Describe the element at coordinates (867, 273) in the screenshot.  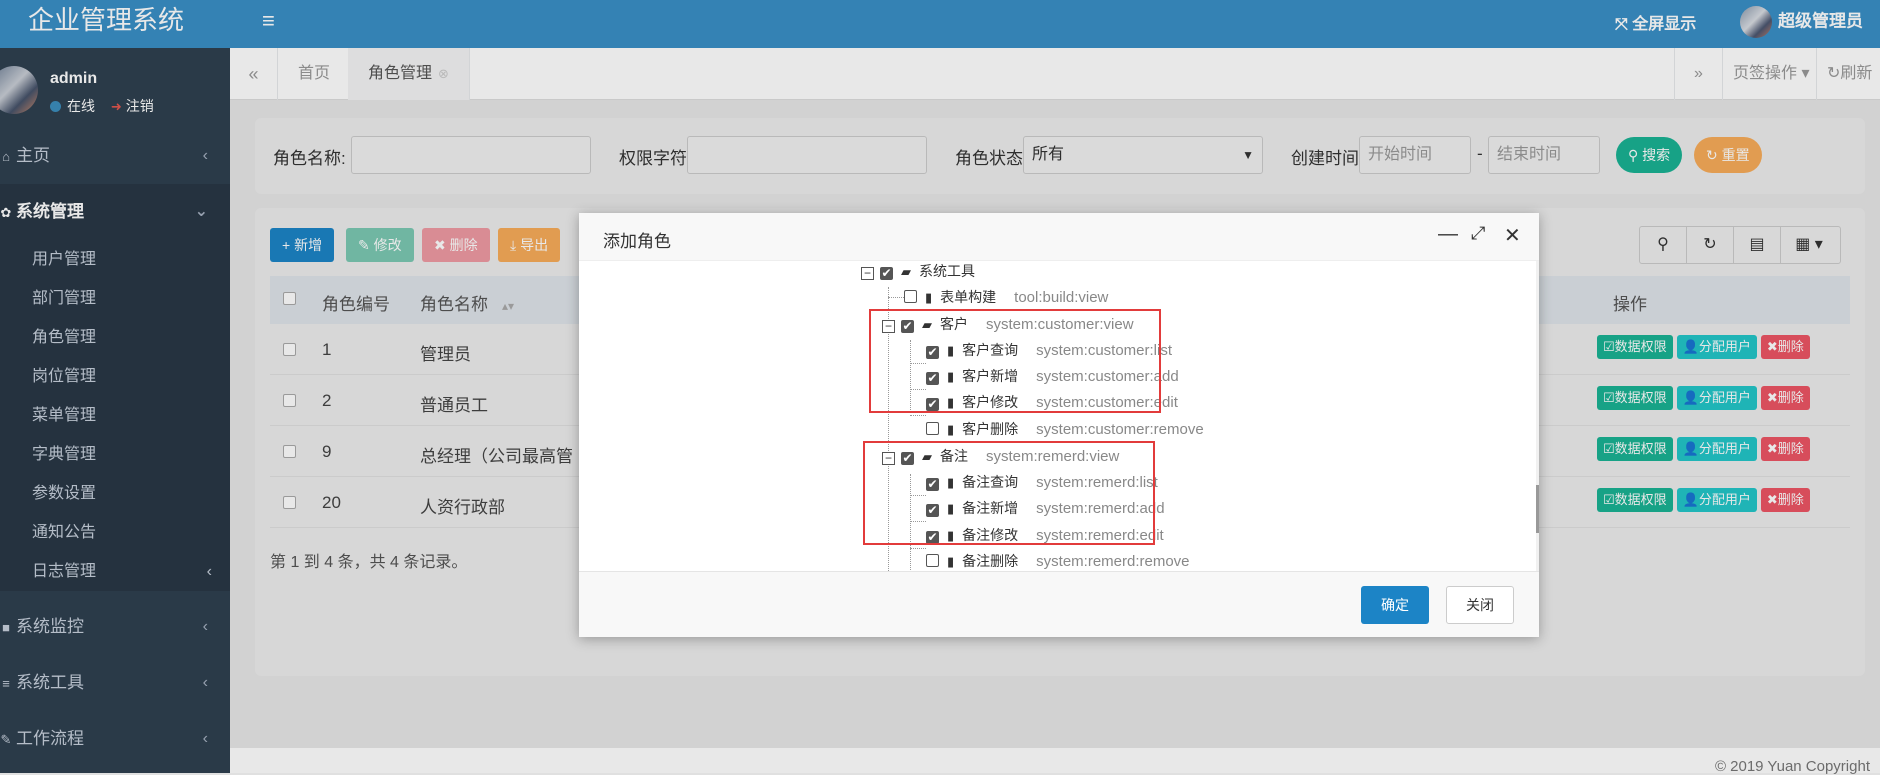
I see `collapse-icon: −` at that location.